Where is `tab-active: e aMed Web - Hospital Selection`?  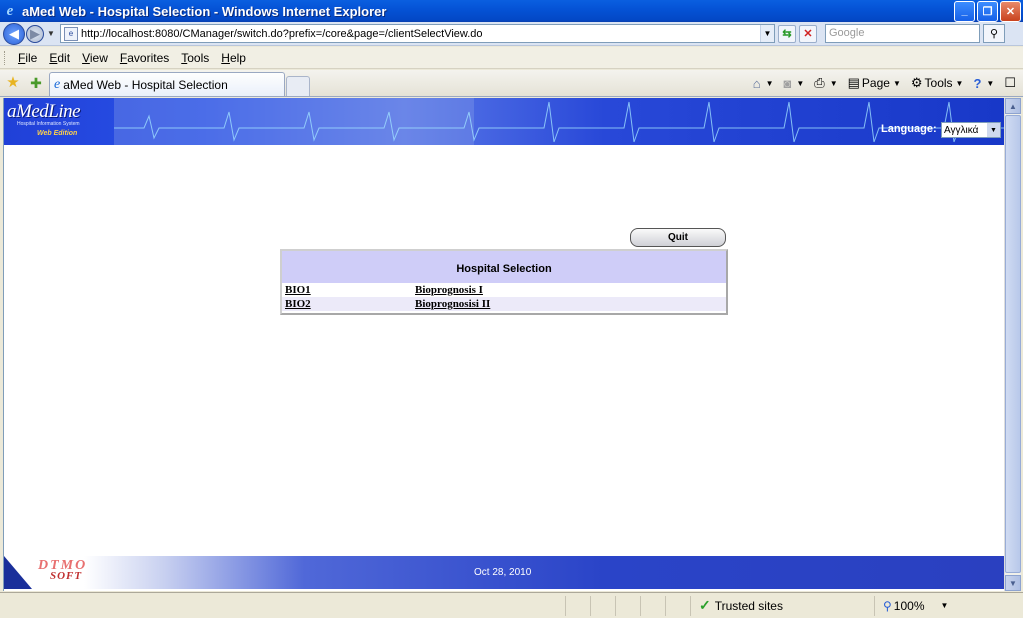 tab-active: e aMed Web - Hospital Selection is located at coordinates (167, 84).